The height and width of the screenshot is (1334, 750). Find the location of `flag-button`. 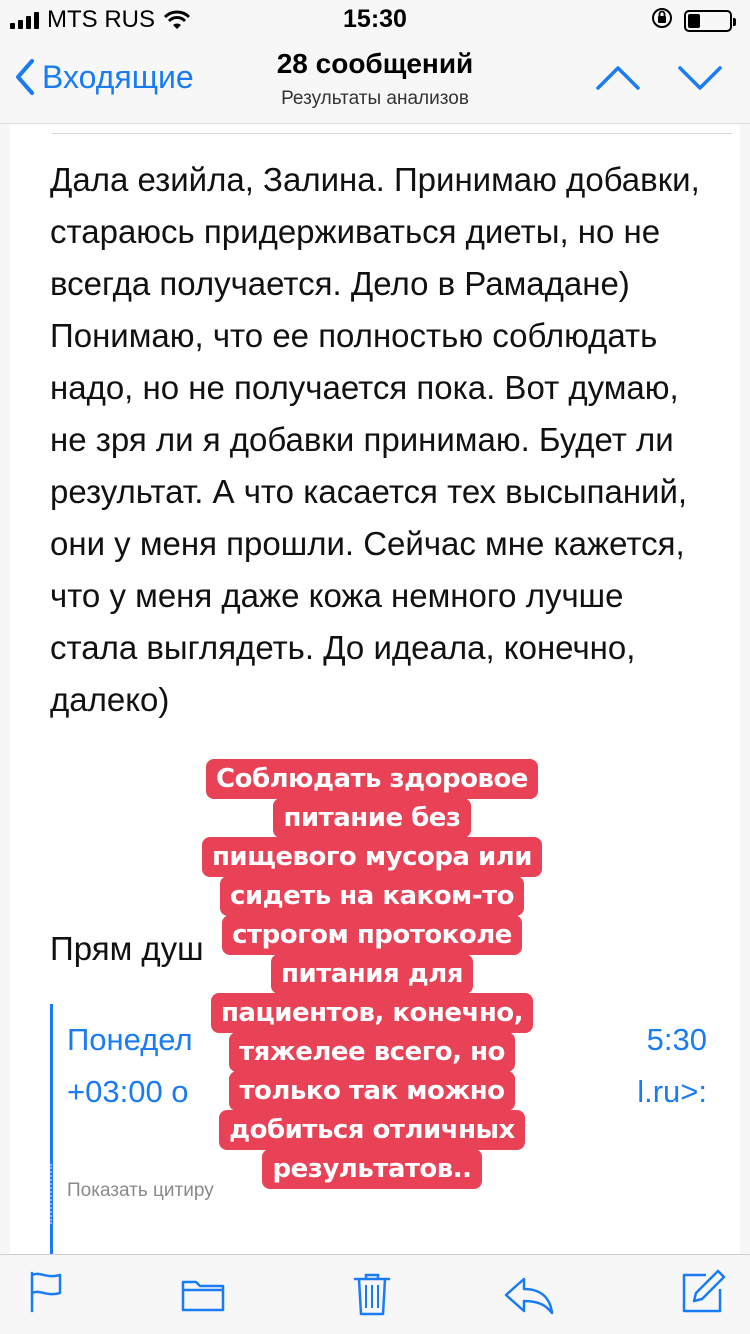

flag-button is located at coordinates (46, 1293).